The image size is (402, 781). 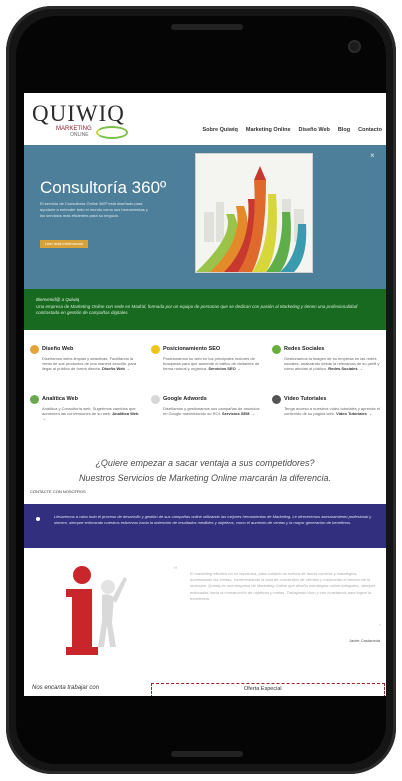 I want to click on service-title: Google Adwords, so click(x=207, y=399).